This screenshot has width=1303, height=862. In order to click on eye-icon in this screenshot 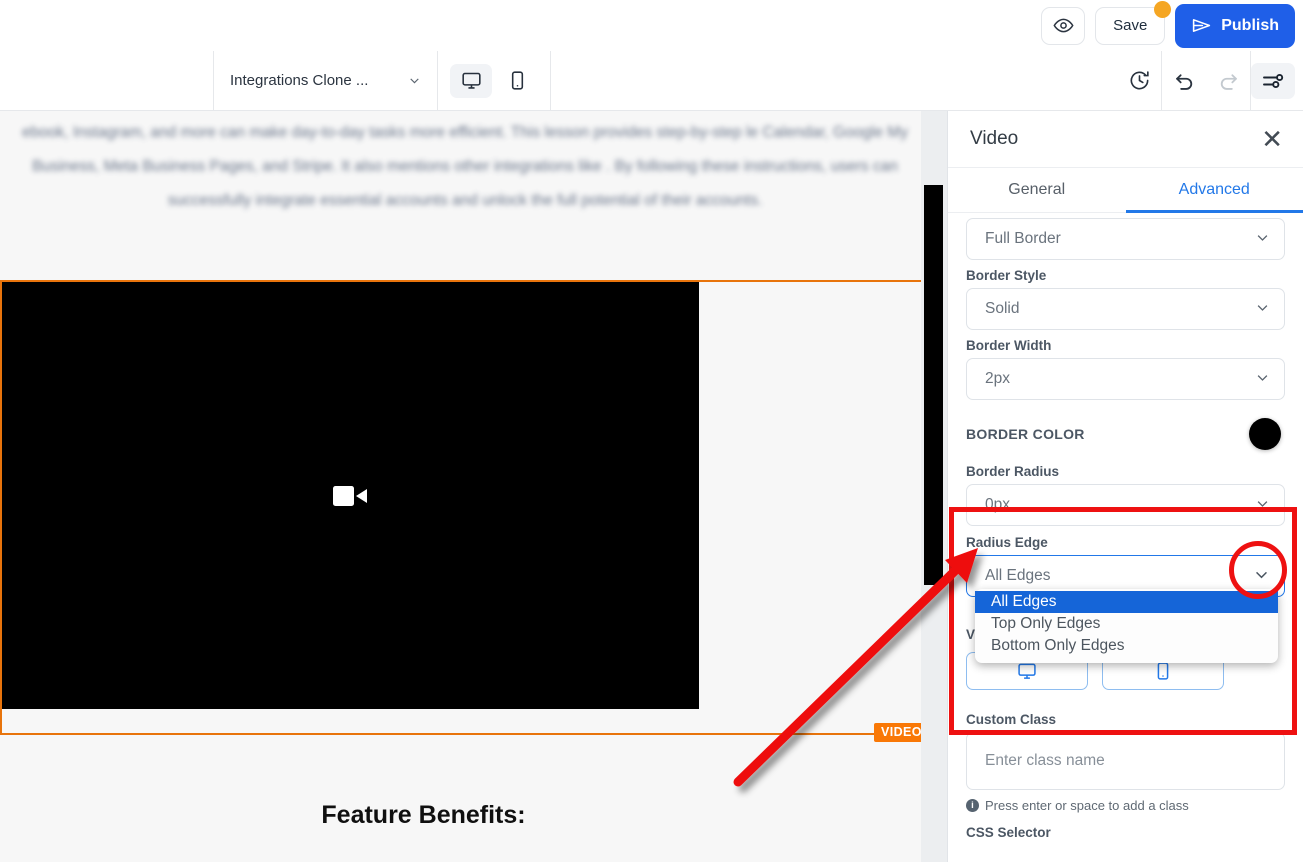, I will do `click(1063, 25)`.